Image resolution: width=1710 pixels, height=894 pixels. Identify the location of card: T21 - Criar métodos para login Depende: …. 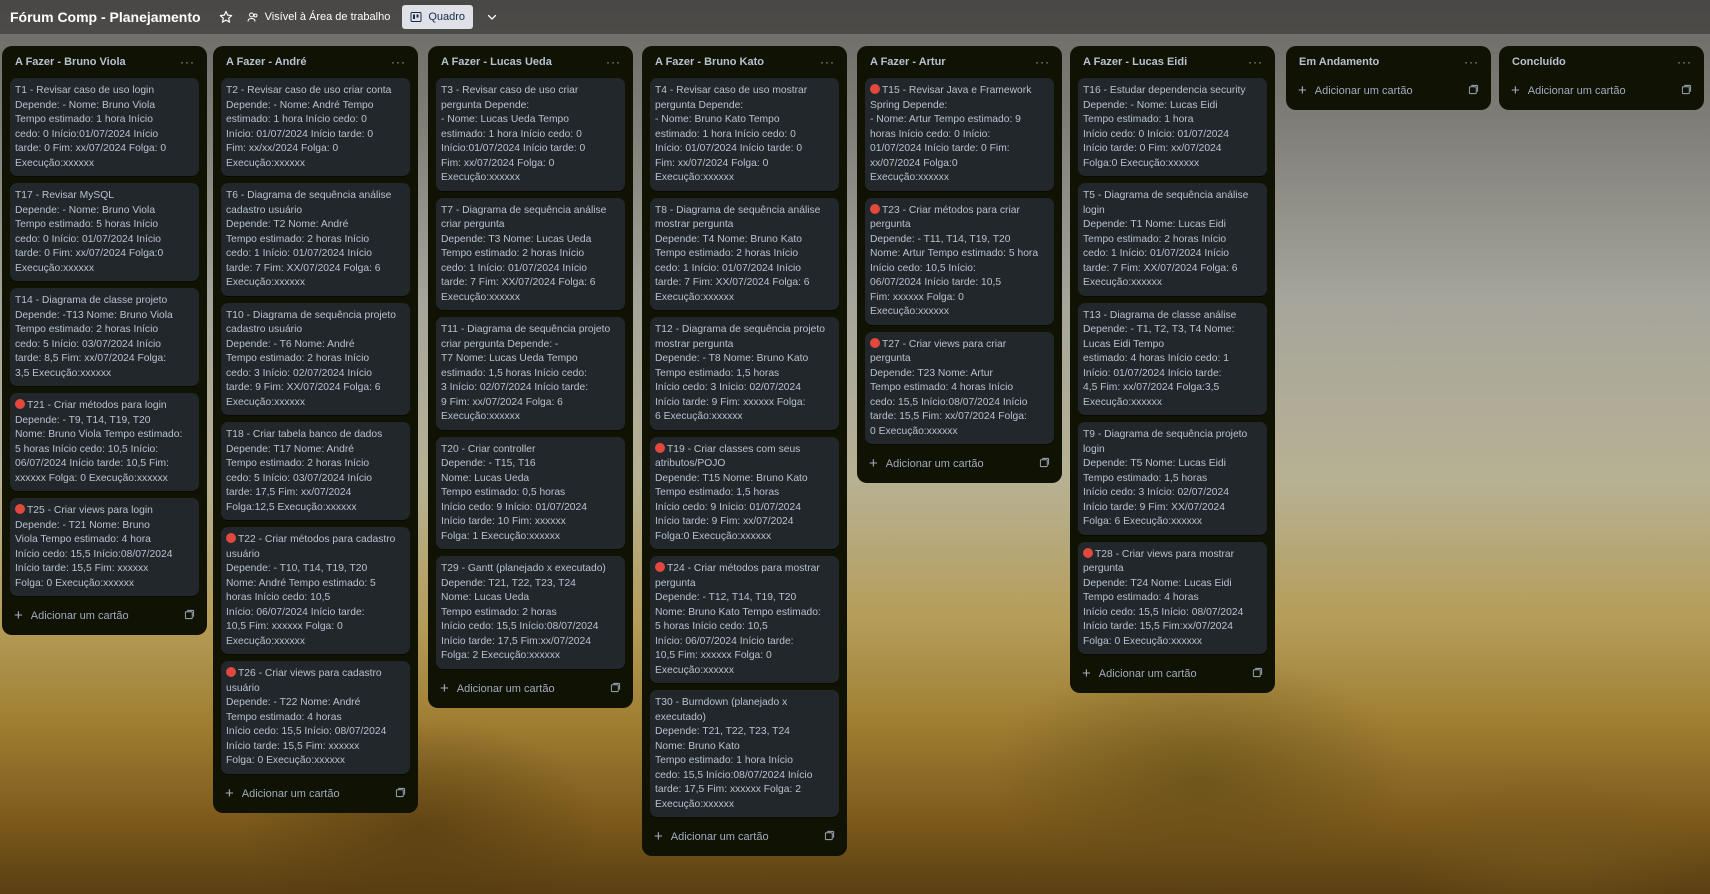
(104, 442).